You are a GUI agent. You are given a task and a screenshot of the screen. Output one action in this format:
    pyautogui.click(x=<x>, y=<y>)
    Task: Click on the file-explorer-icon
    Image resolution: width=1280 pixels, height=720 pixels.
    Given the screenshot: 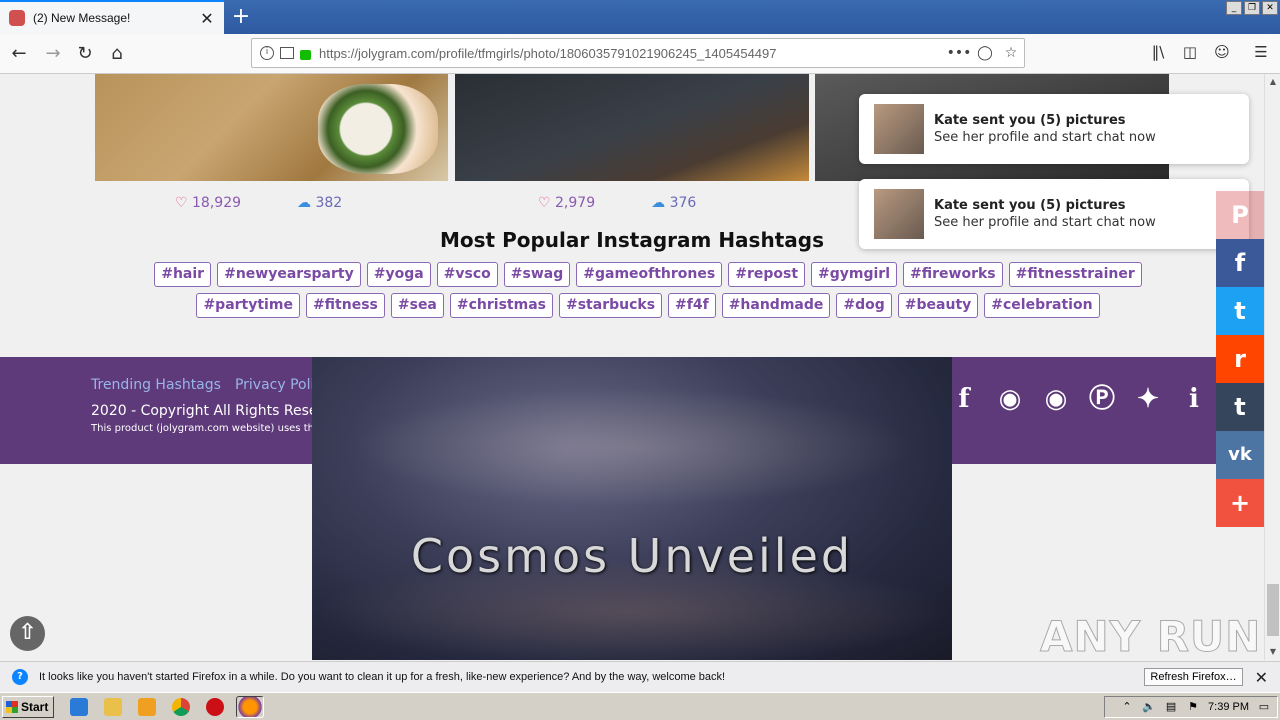 What is the action you would take?
    pyautogui.click(x=113, y=707)
    